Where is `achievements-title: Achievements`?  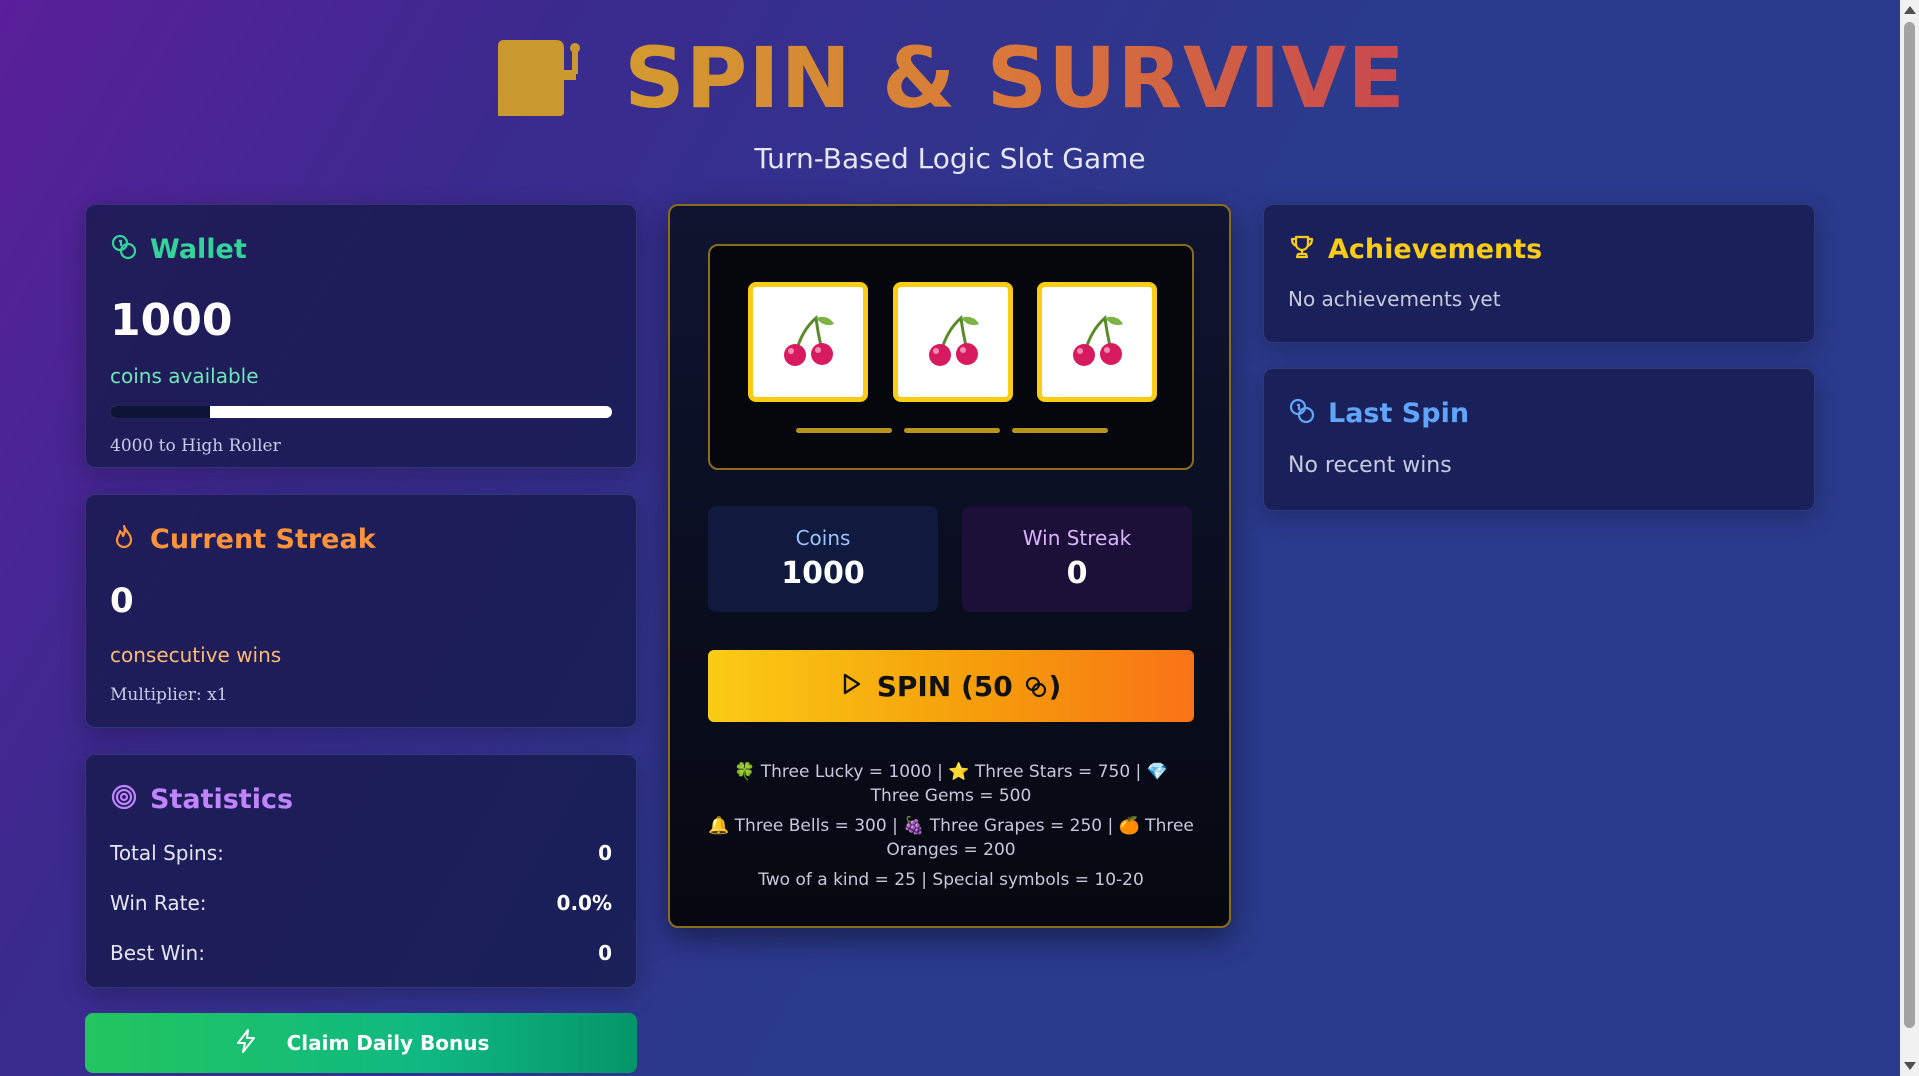 achievements-title: Achievements is located at coordinates (1435, 249).